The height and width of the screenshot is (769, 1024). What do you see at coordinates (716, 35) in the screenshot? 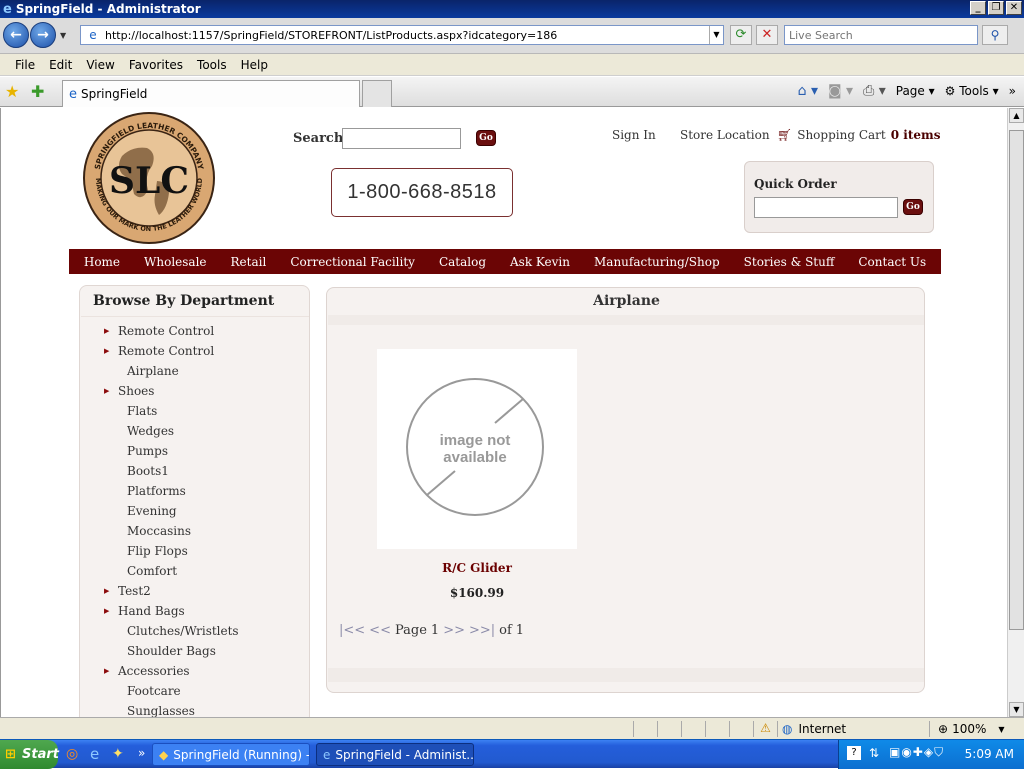
I see `address-dropdown: ▼` at bounding box center [716, 35].